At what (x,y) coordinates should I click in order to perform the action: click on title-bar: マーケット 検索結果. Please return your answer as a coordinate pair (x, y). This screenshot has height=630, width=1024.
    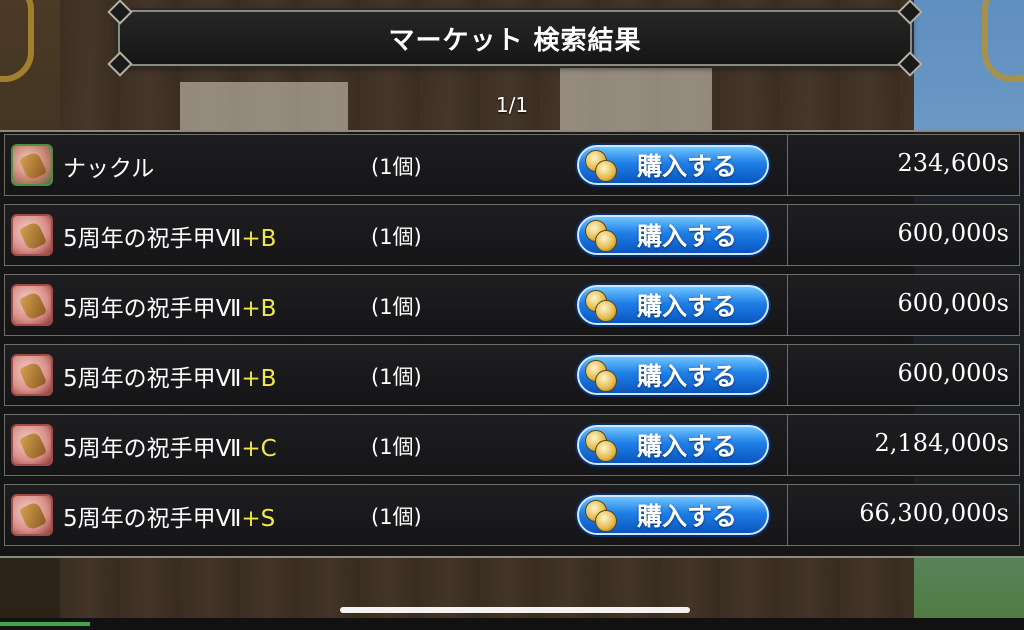
    Looking at the image, I should click on (515, 38).